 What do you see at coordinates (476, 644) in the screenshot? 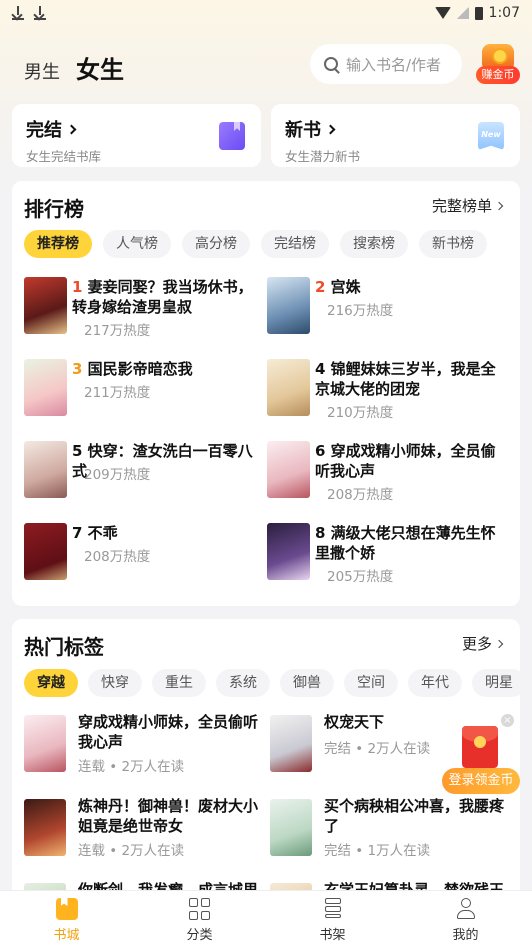
I see `more-tags-label: 更多` at bounding box center [476, 644].